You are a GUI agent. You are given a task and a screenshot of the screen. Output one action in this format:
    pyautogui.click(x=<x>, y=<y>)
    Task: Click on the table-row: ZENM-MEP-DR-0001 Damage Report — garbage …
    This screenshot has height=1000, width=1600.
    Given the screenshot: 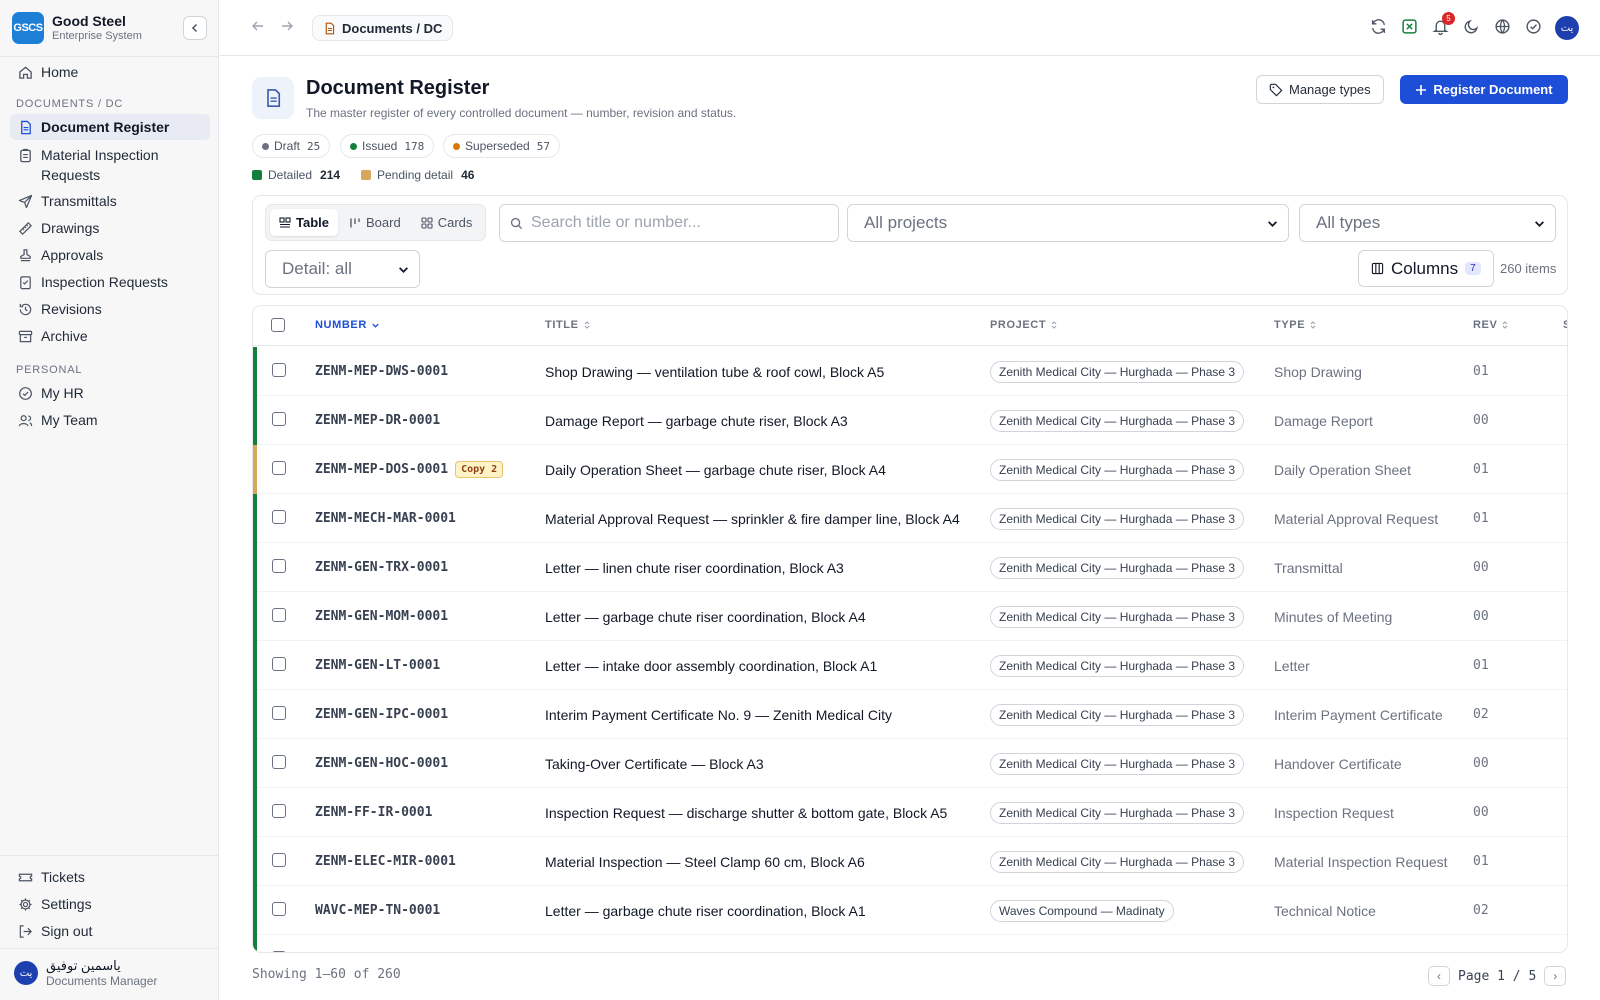 What is the action you would take?
    pyautogui.click(x=910, y=420)
    